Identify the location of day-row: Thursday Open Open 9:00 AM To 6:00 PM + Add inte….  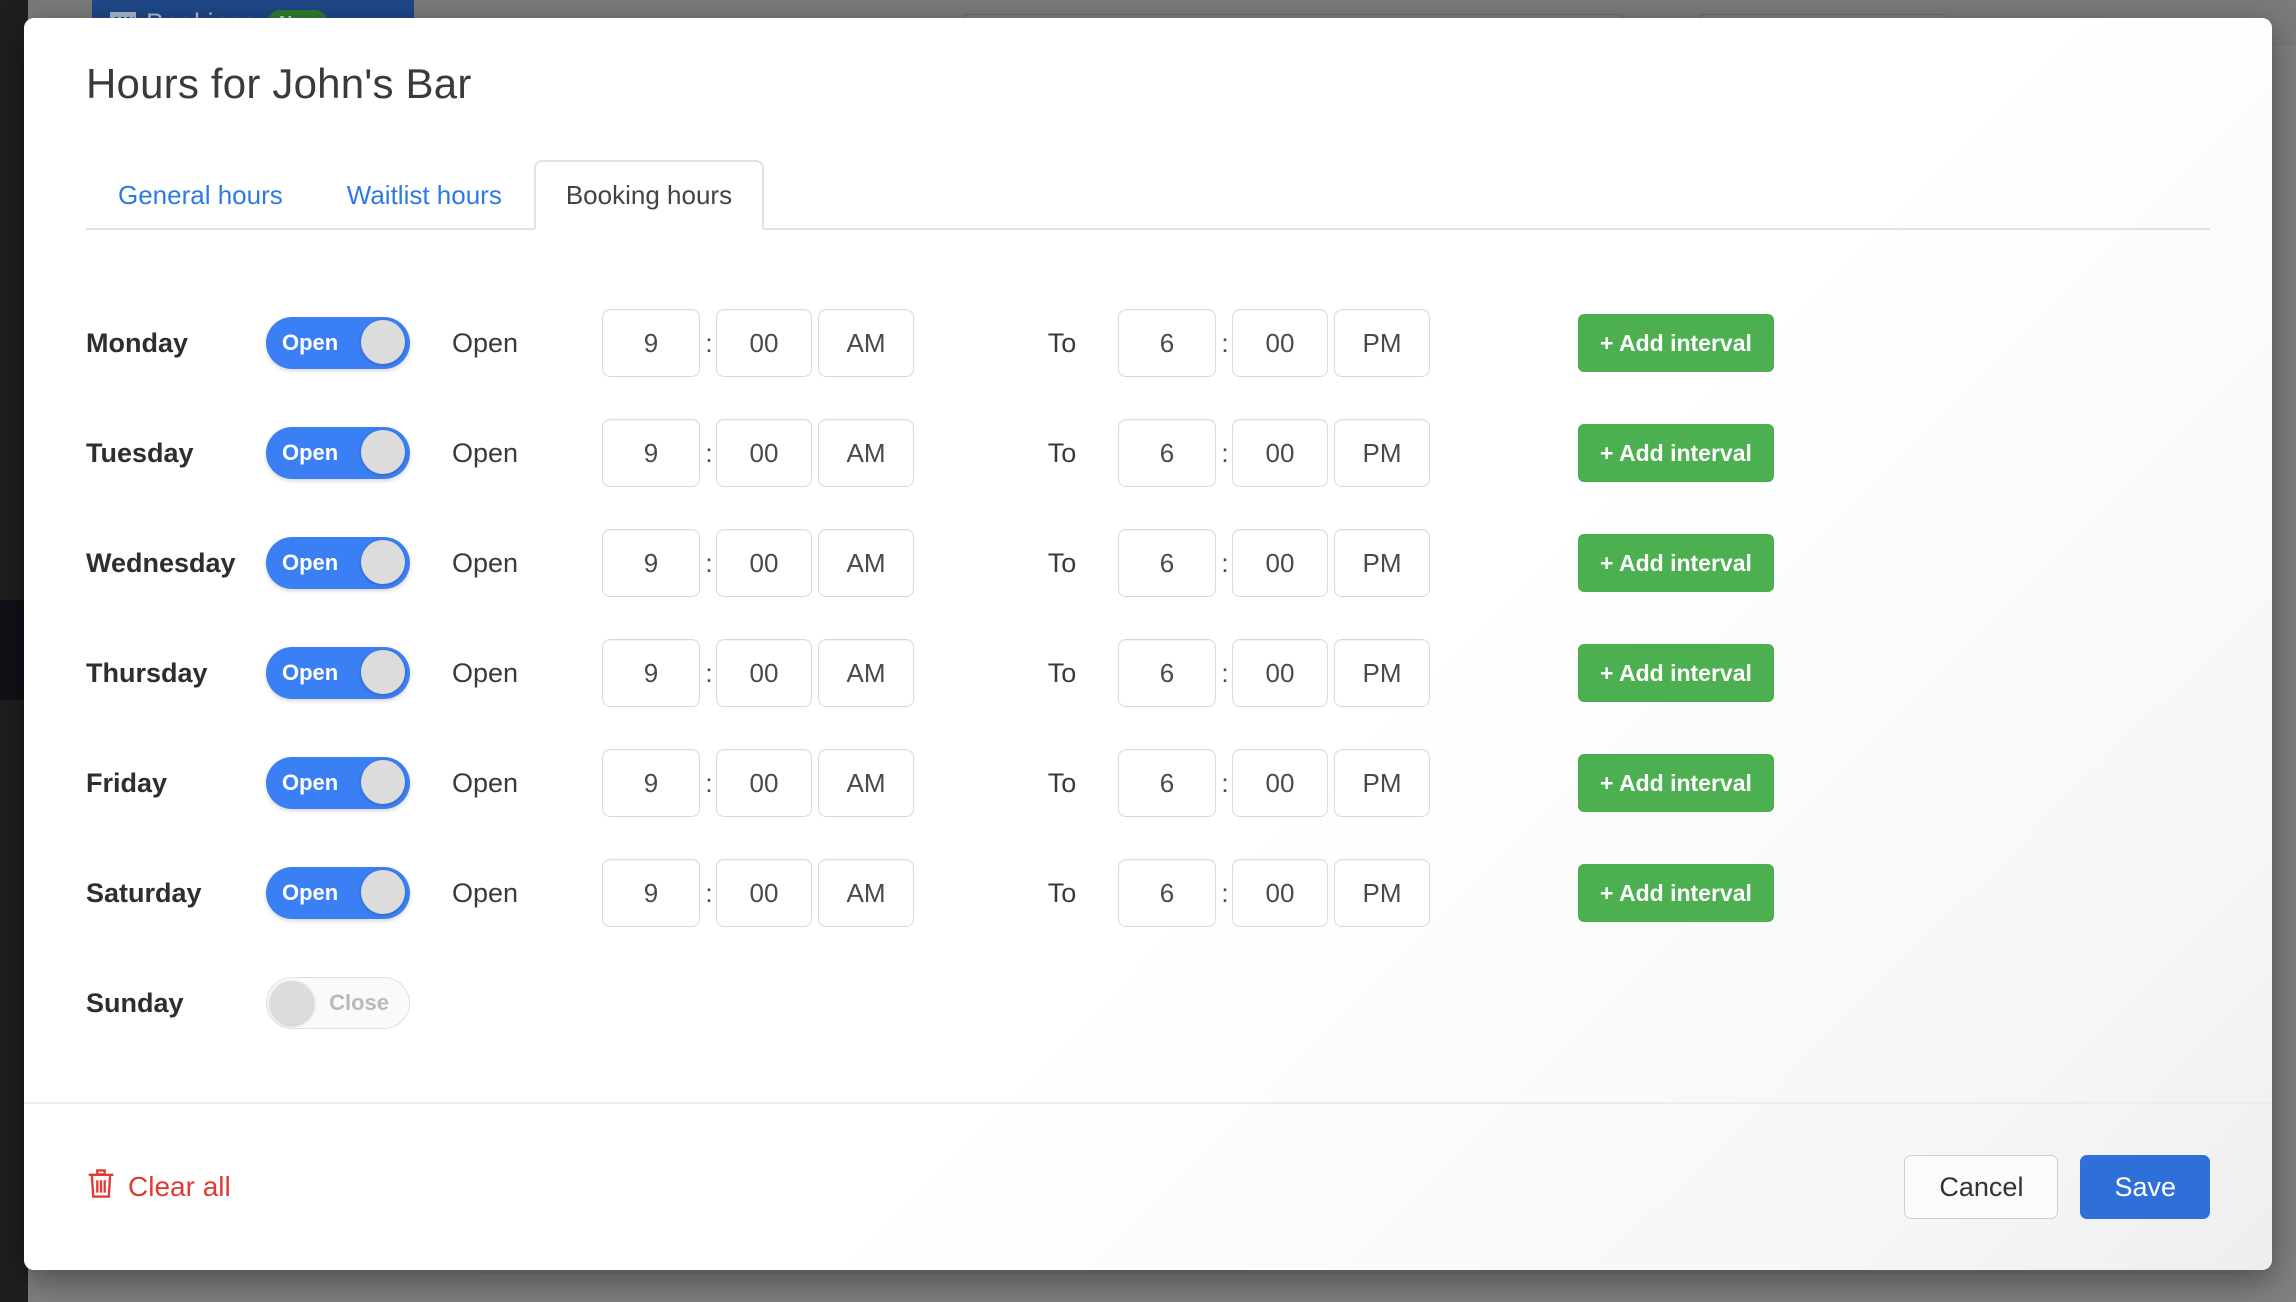
(1148, 673).